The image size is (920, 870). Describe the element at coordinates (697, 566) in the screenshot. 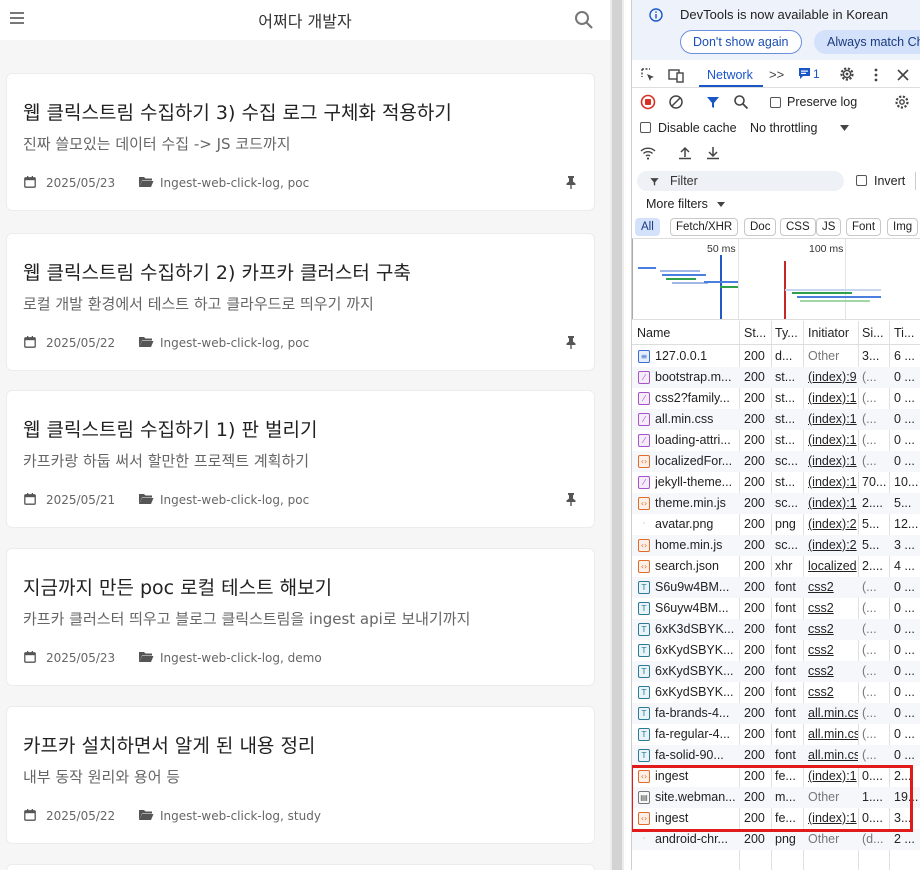

I see `request-name: search.json` at that location.